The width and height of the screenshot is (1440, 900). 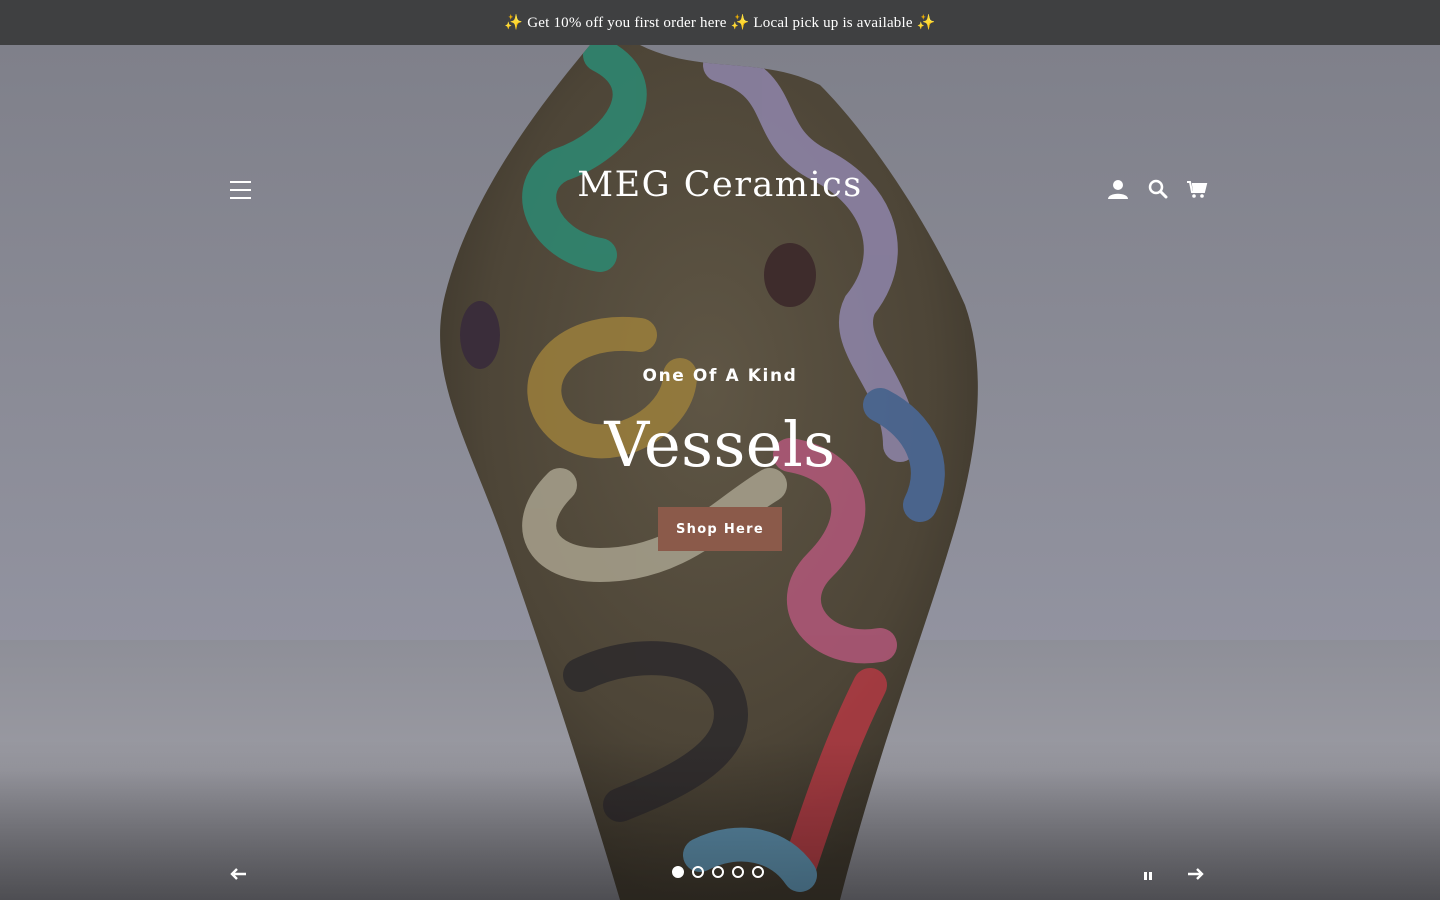 I want to click on cart-icon, so click(x=1197, y=189).